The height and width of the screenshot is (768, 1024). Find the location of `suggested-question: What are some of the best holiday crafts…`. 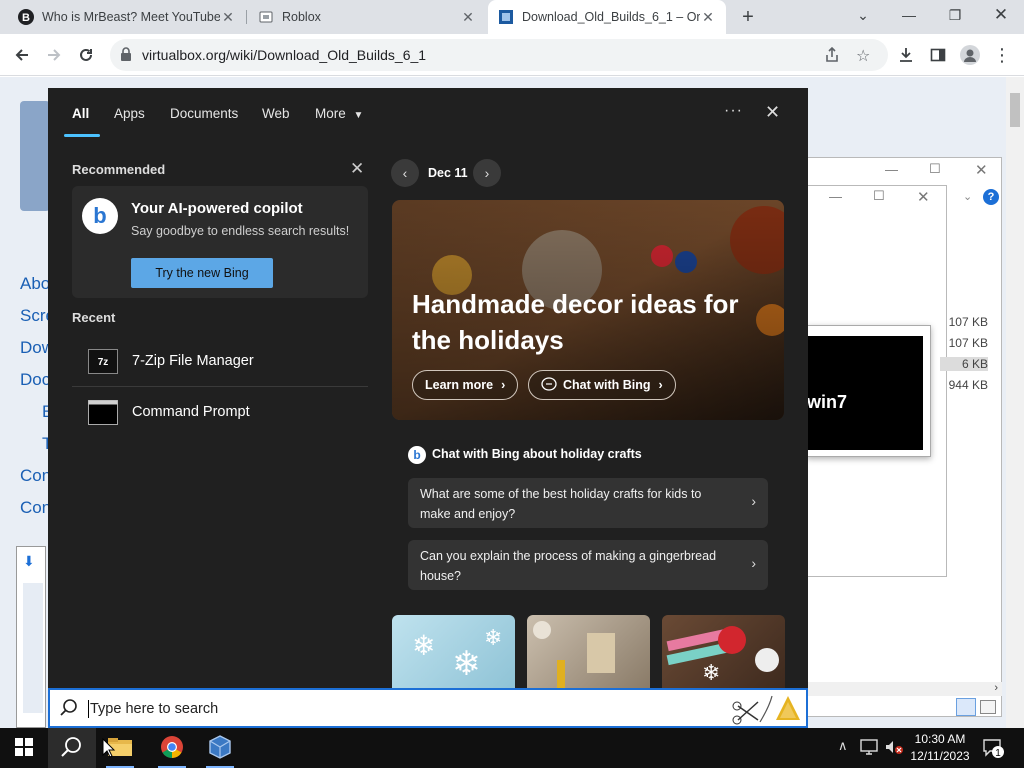

suggested-question: What are some of the best holiday crafts… is located at coordinates (588, 503).